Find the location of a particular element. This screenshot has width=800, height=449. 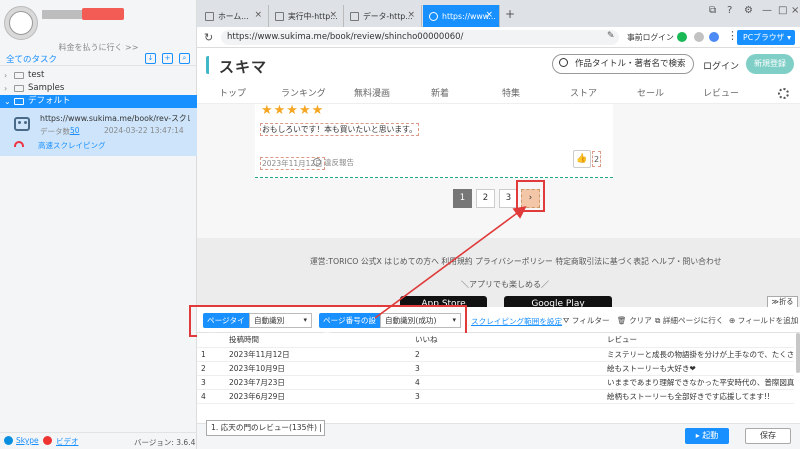

window-icon: ⧉ is located at coordinates (712, 10).